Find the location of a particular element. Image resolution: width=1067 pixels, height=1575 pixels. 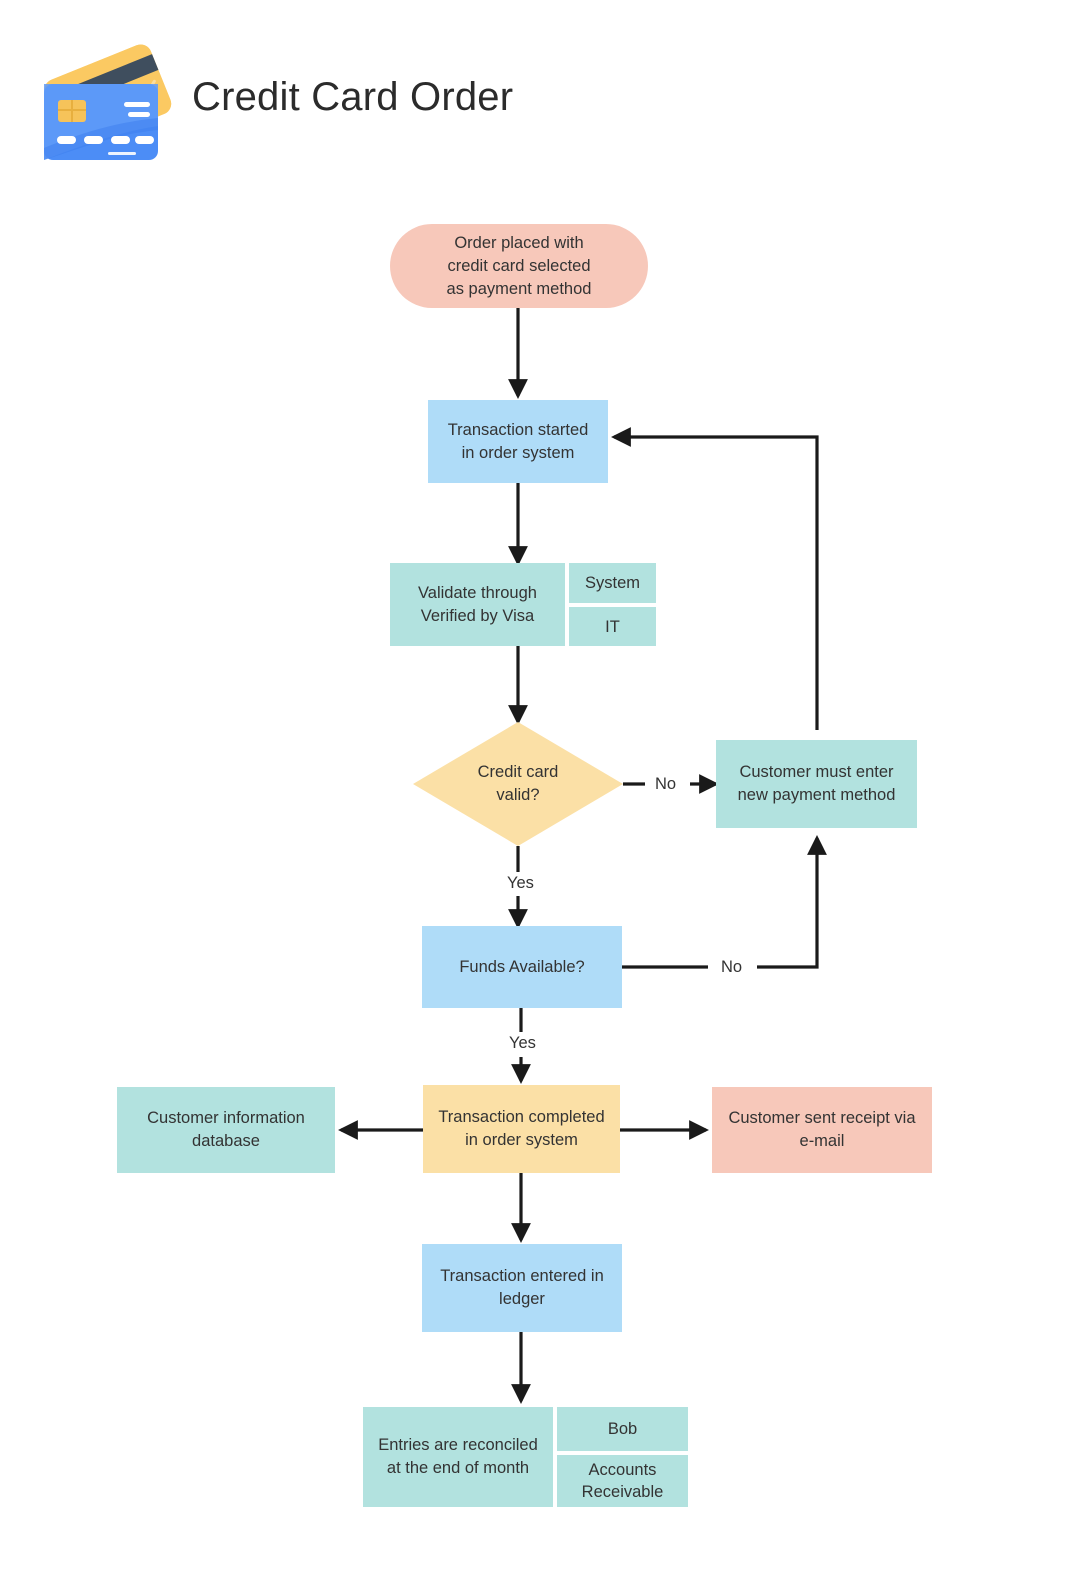

node-validate-main: Validate through Verified by Visa is located at coordinates (477, 604).